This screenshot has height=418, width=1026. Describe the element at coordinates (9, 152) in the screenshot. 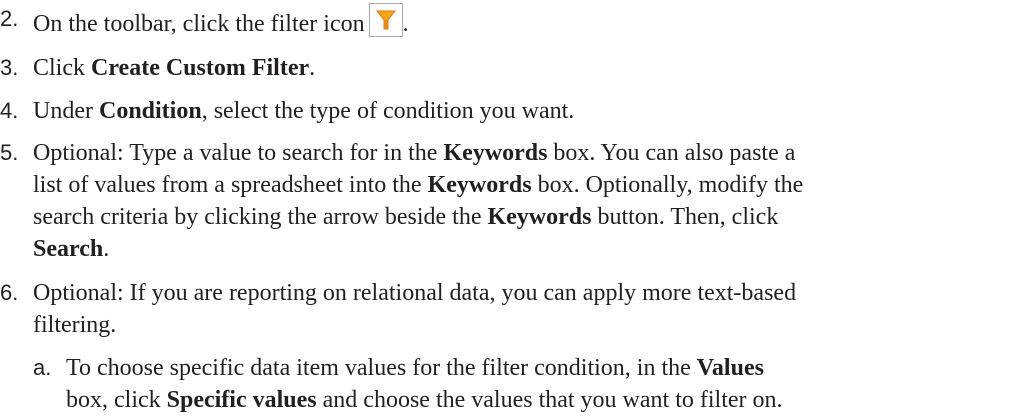

I see `step-number: 5.` at that location.